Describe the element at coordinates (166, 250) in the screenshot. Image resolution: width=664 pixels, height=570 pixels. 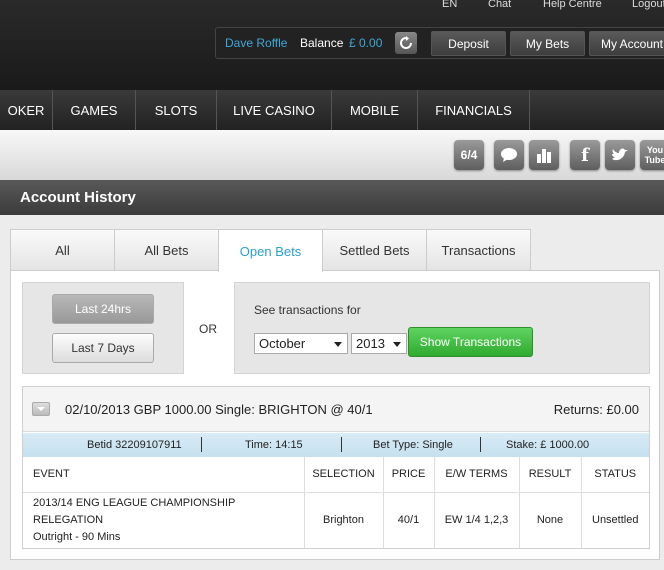
I see `tab-all-bets: All Bets` at that location.